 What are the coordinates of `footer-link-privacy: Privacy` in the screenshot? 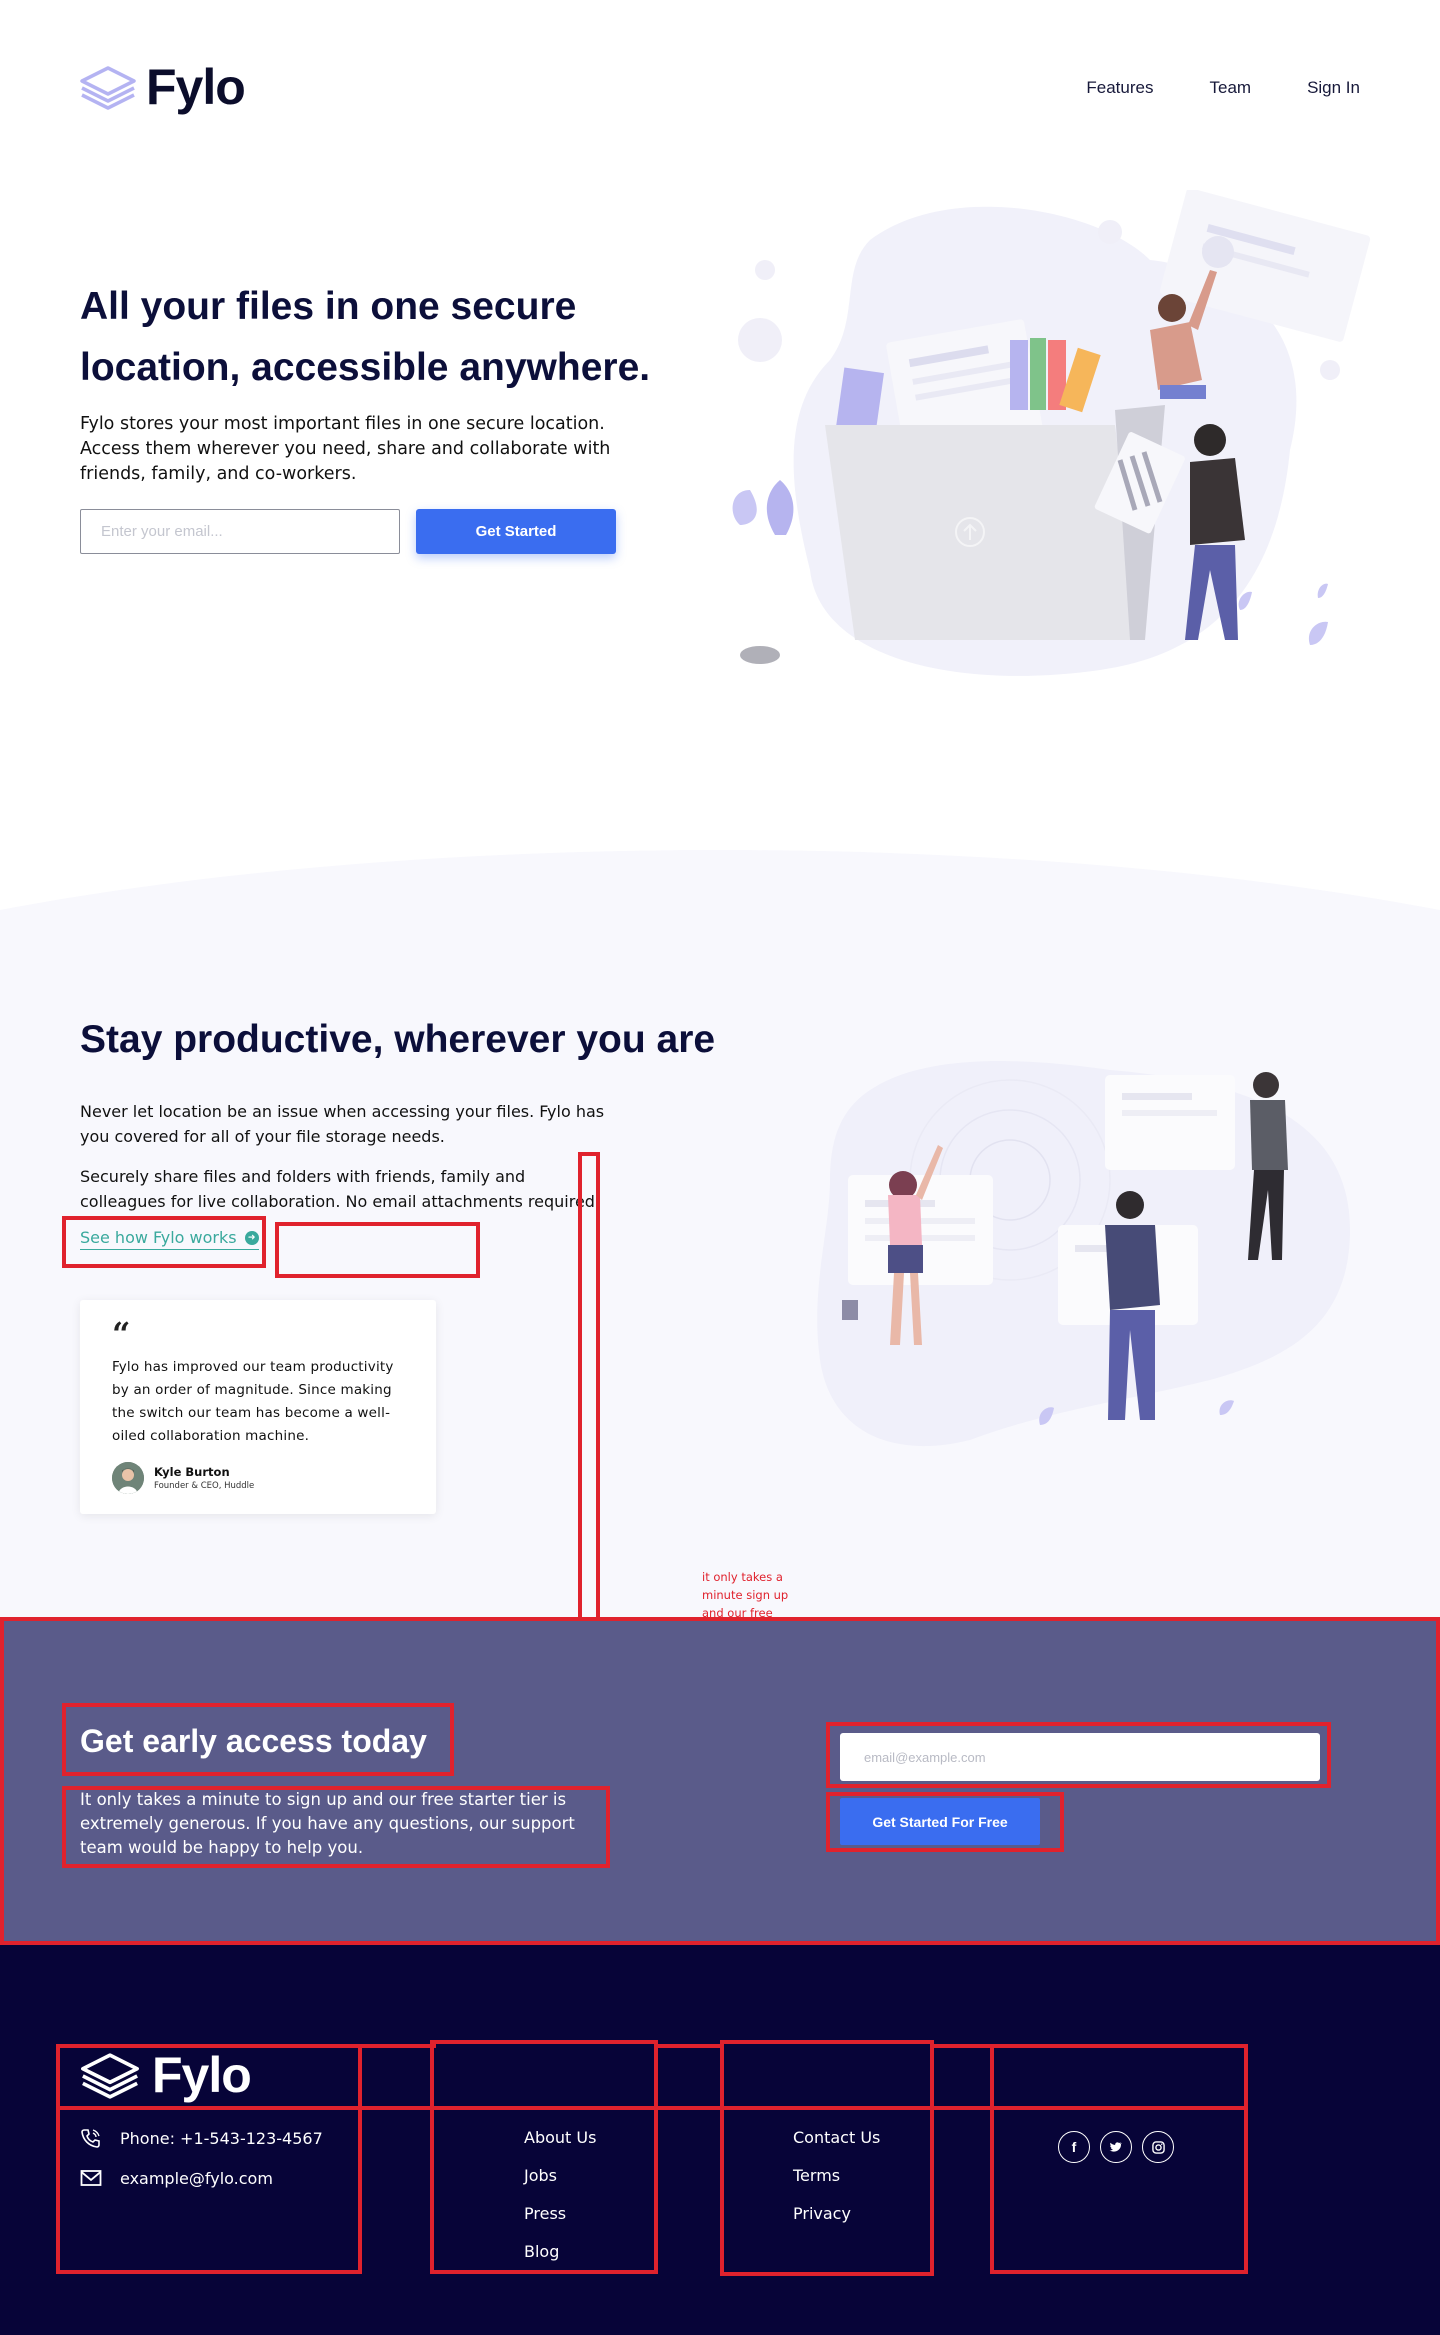 It's located at (836, 2214).